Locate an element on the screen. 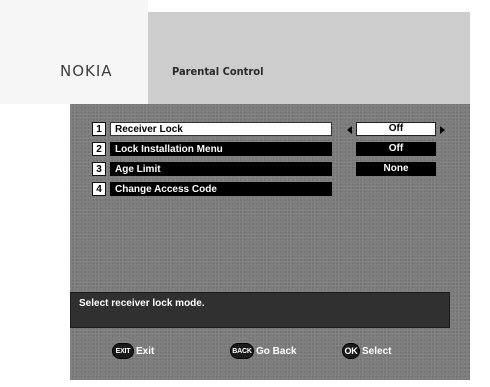 The height and width of the screenshot is (387, 490). receiver-lock-value: Off is located at coordinates (396, 129).